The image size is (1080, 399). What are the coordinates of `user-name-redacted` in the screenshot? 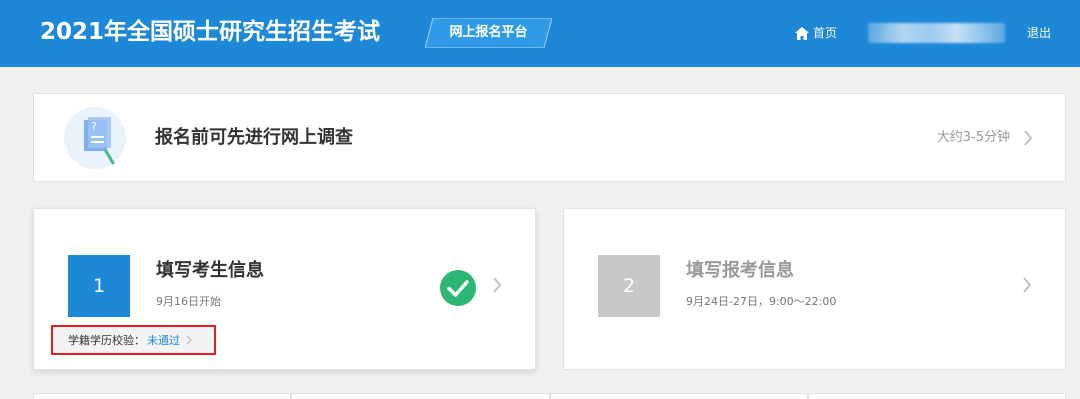 It's located at (936, 33).